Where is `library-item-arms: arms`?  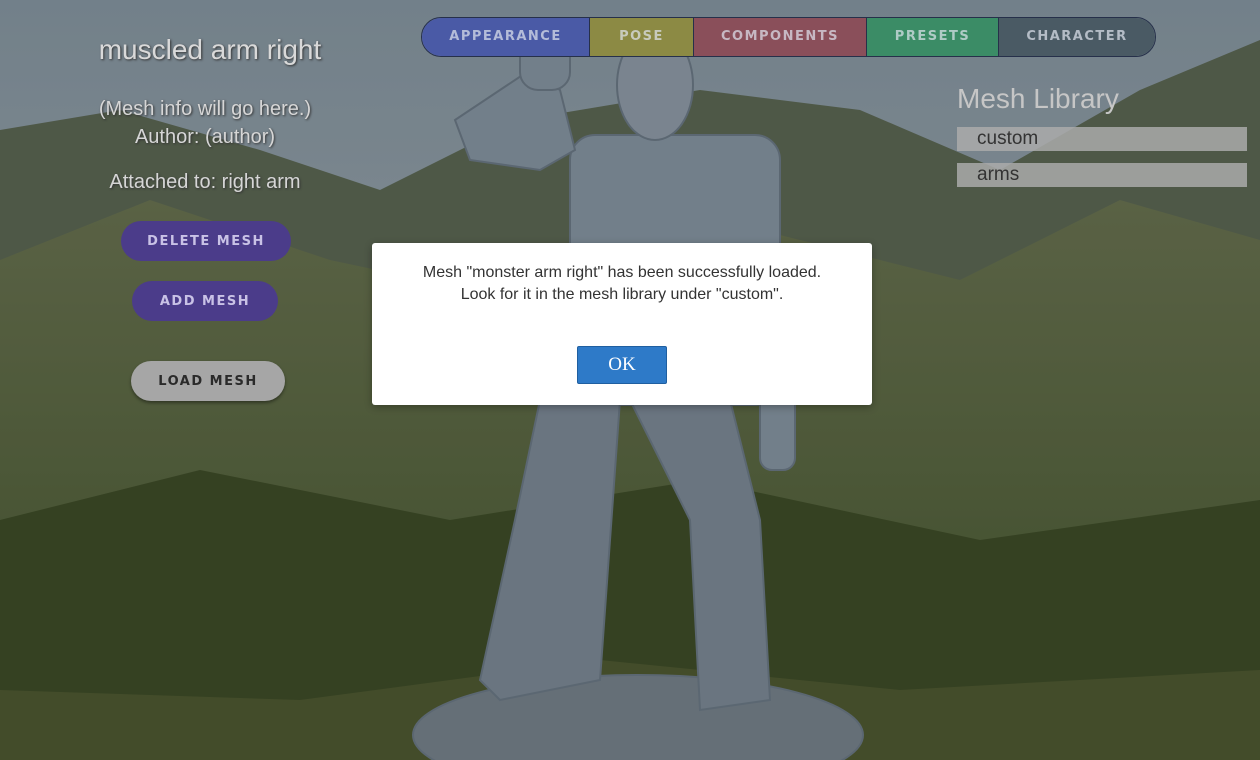 library-item-arms: arms is located at coordinates (1102, 175).